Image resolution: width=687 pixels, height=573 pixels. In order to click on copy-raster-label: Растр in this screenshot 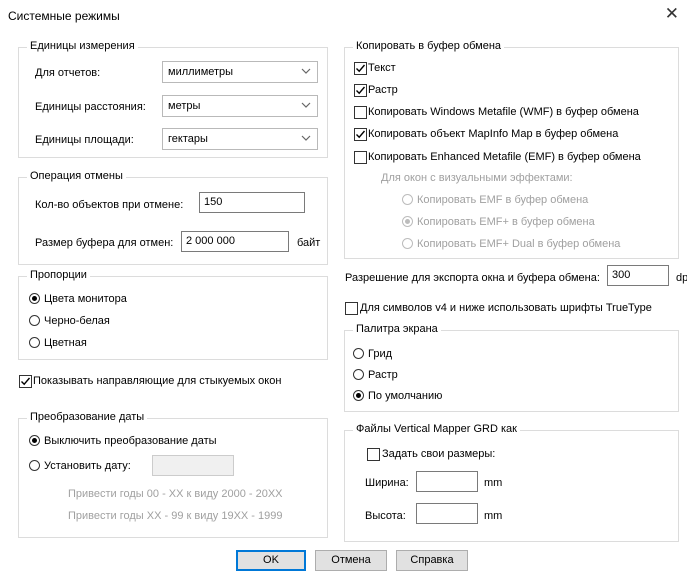, I will do `click(383, 90)`.